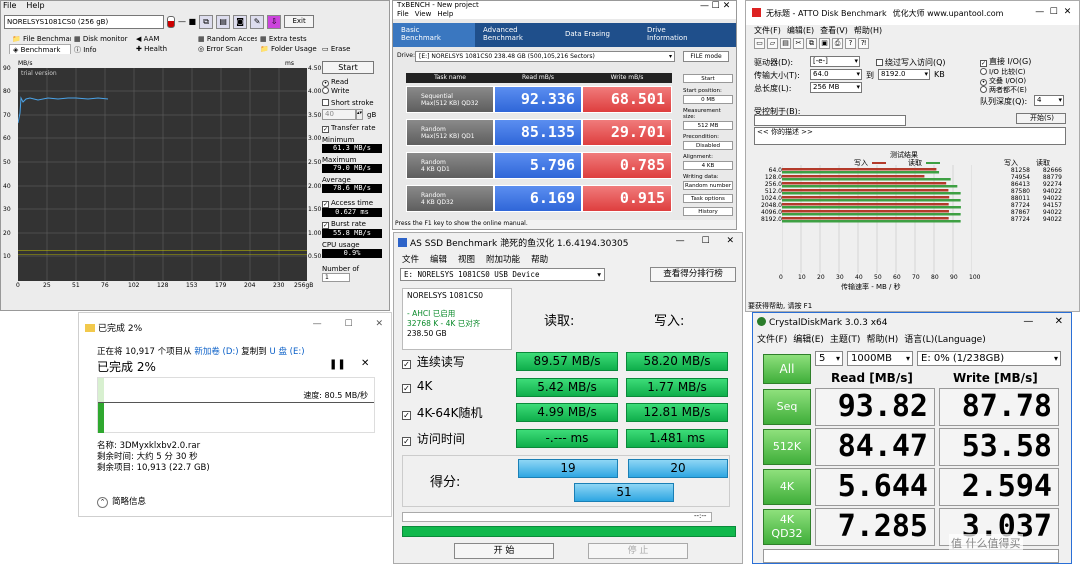 The height and width of the screenshot is (564, 1080). I want to click on read-radio: • Read, so click(352, 82).